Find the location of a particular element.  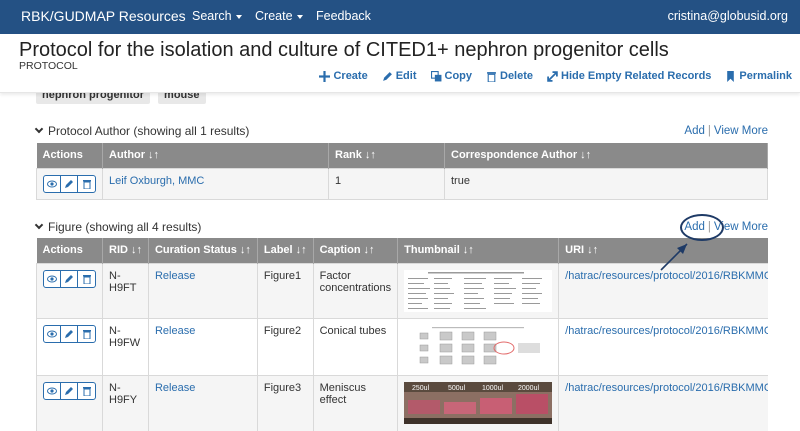

thumb-label-500: 500ul is located at coordinates (457, 388).